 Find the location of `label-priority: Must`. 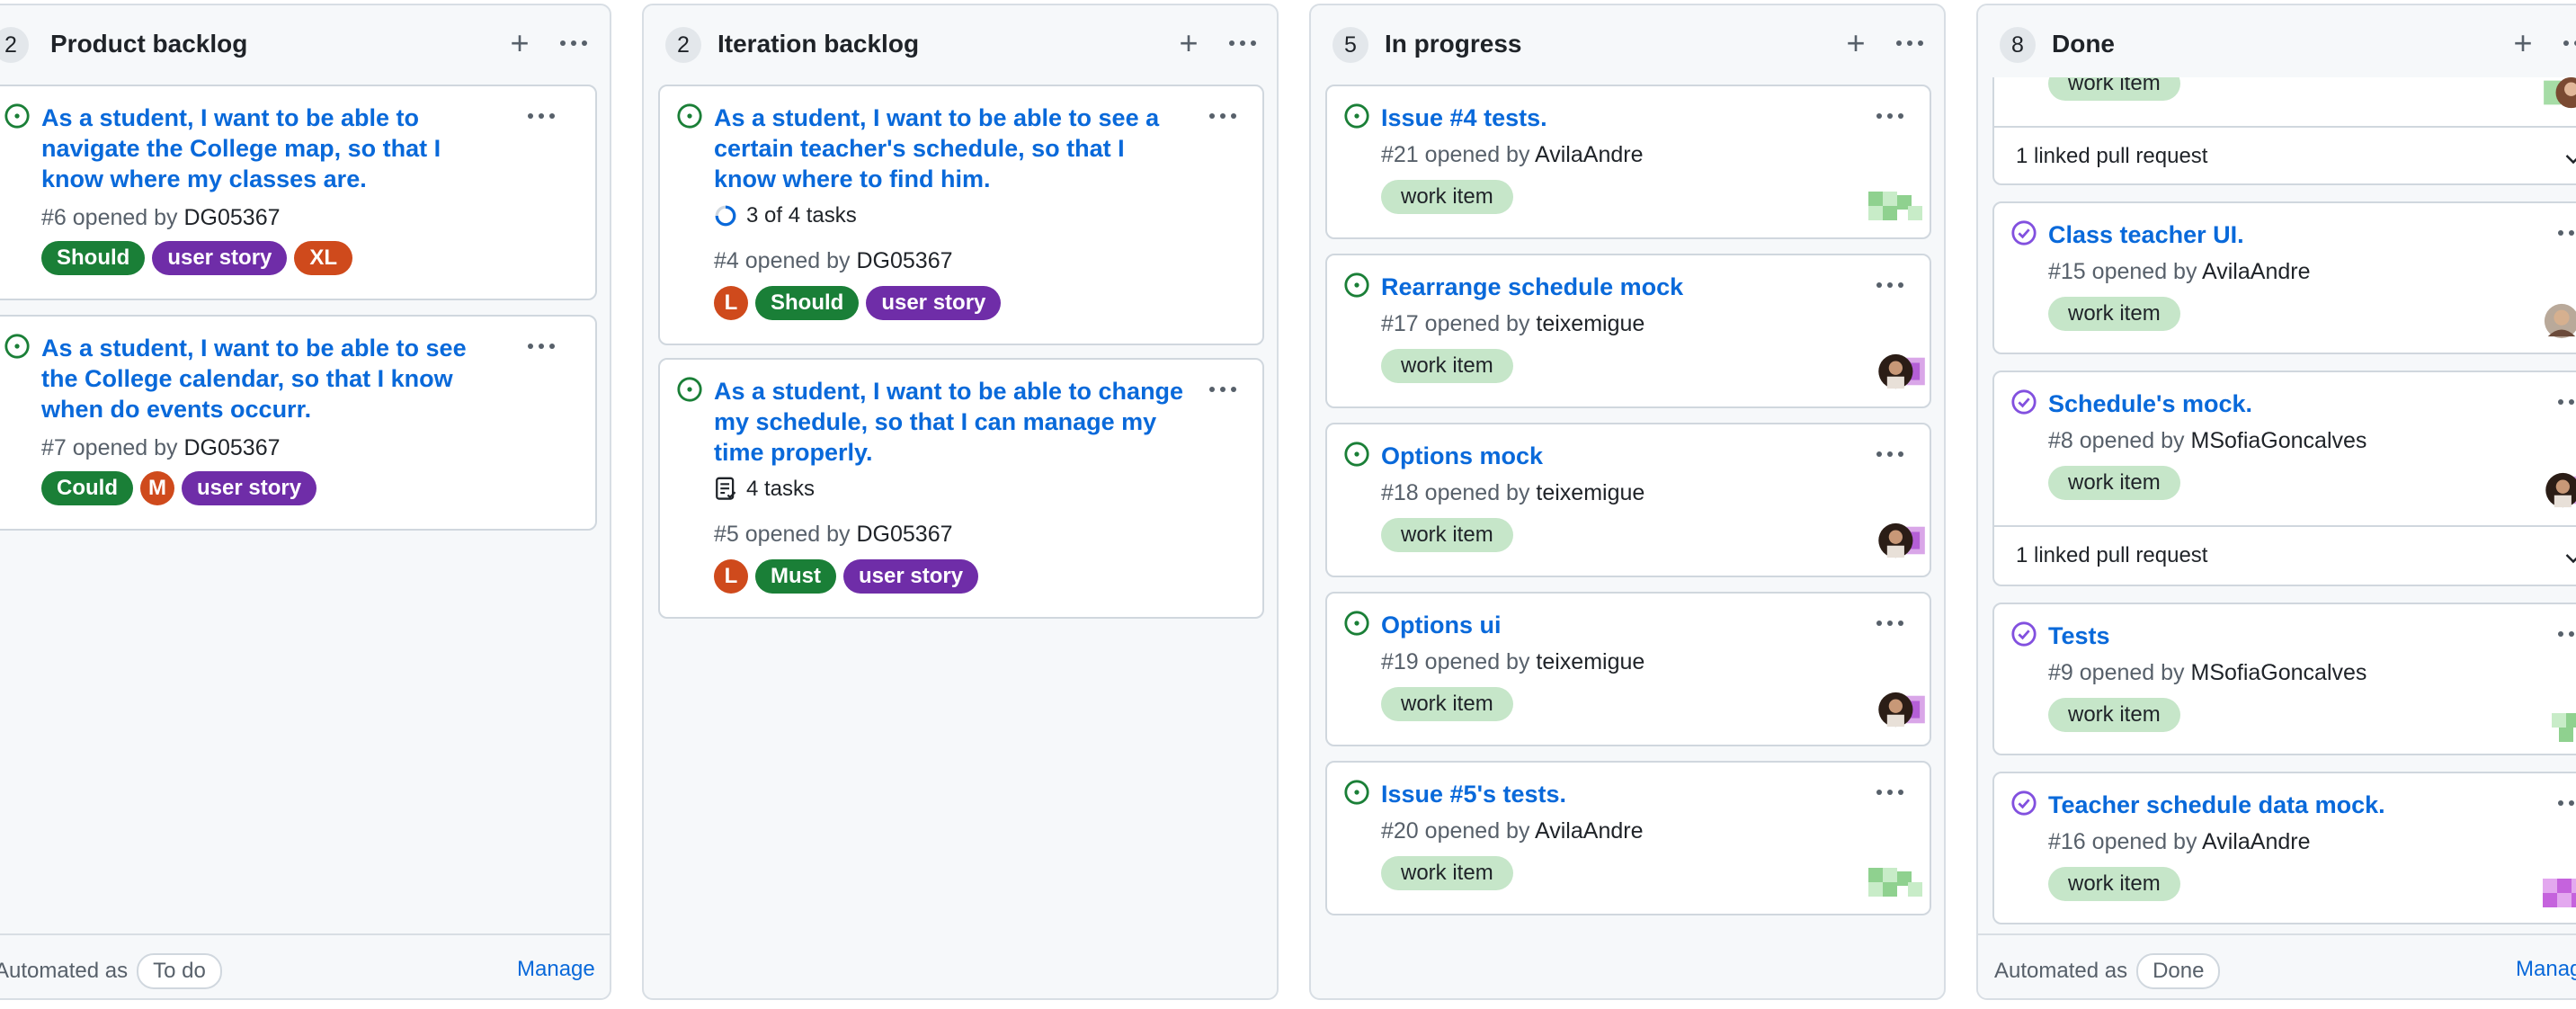

label-priority: Must is located at coordinates (796, 576).